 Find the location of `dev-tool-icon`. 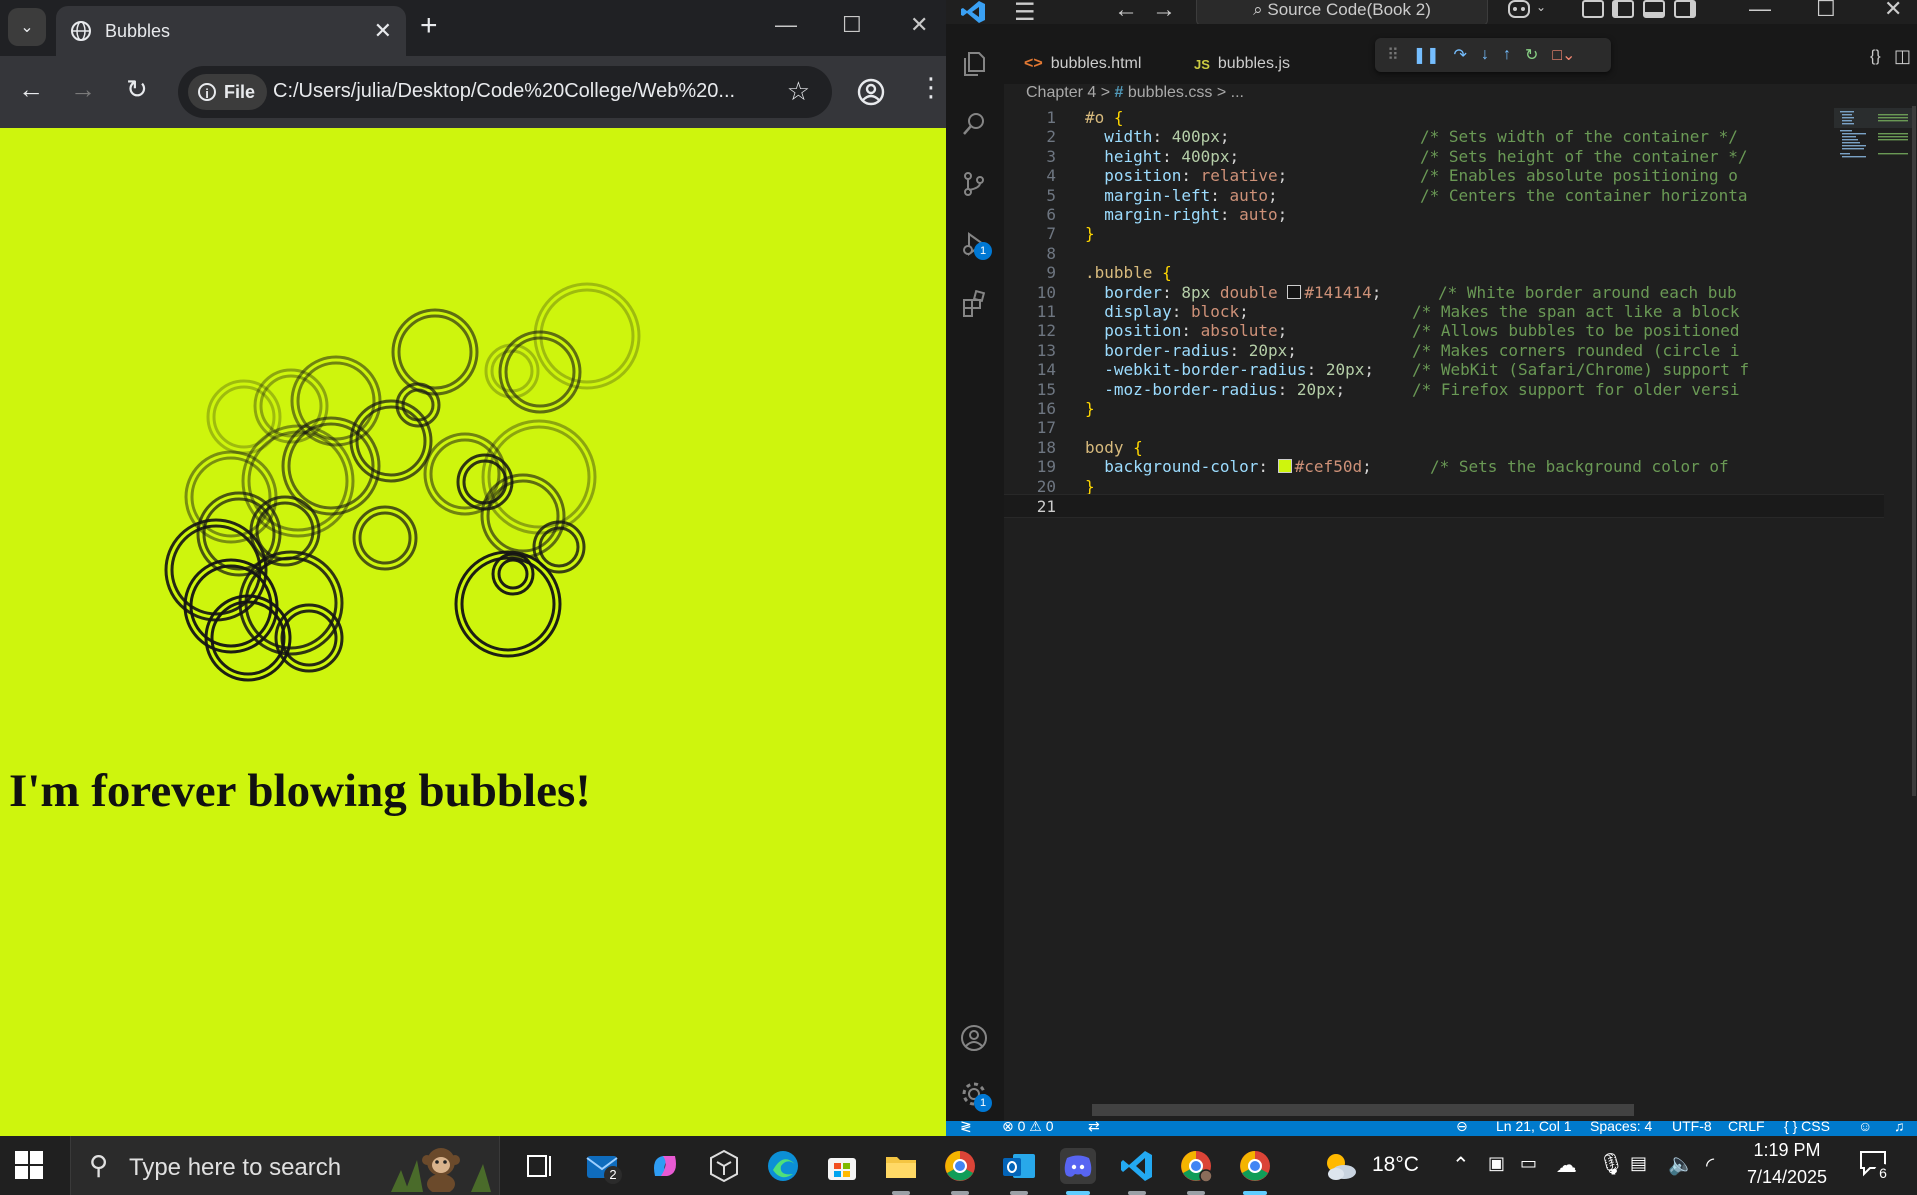

dev-tool-icon is located at coordinates (724, 1166).